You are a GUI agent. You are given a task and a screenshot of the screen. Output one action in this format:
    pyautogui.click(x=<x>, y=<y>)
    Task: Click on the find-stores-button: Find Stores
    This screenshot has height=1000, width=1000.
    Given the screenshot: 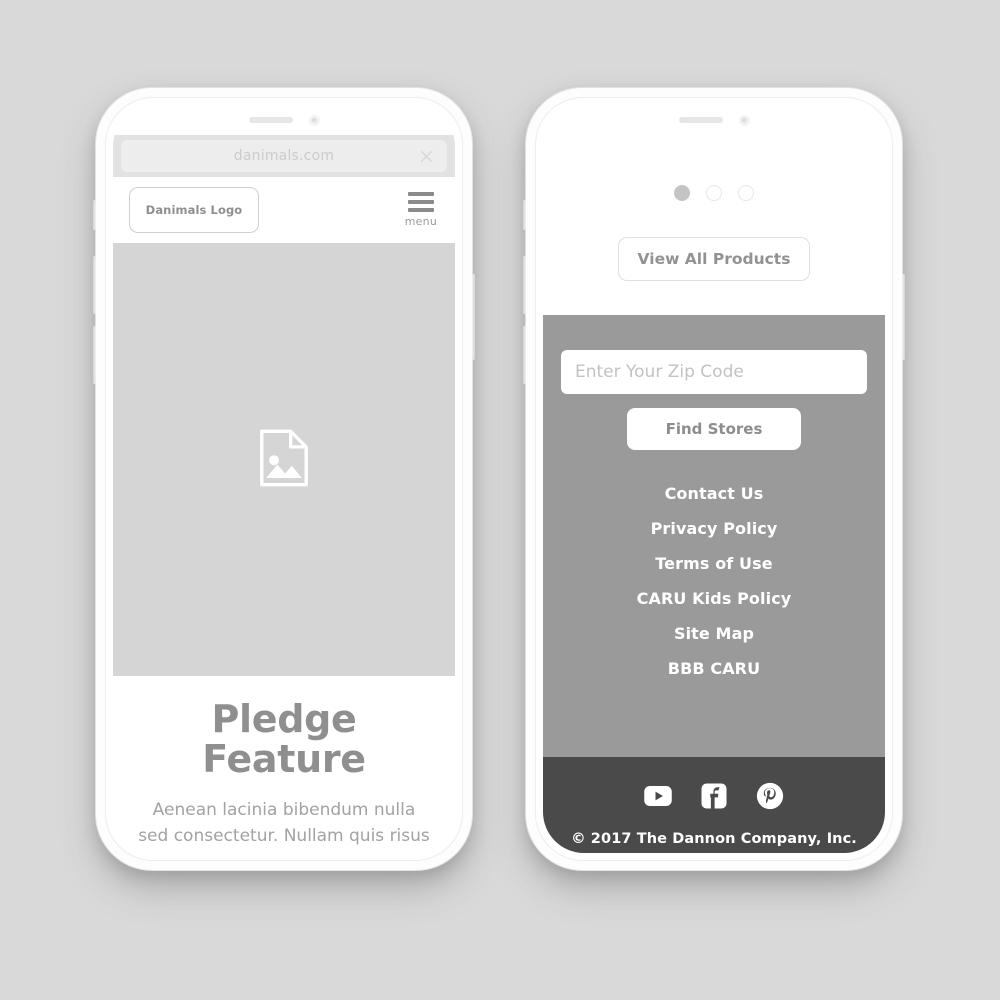 What is the action you would take?
    pyautogui.click(x=714, y=429)
    